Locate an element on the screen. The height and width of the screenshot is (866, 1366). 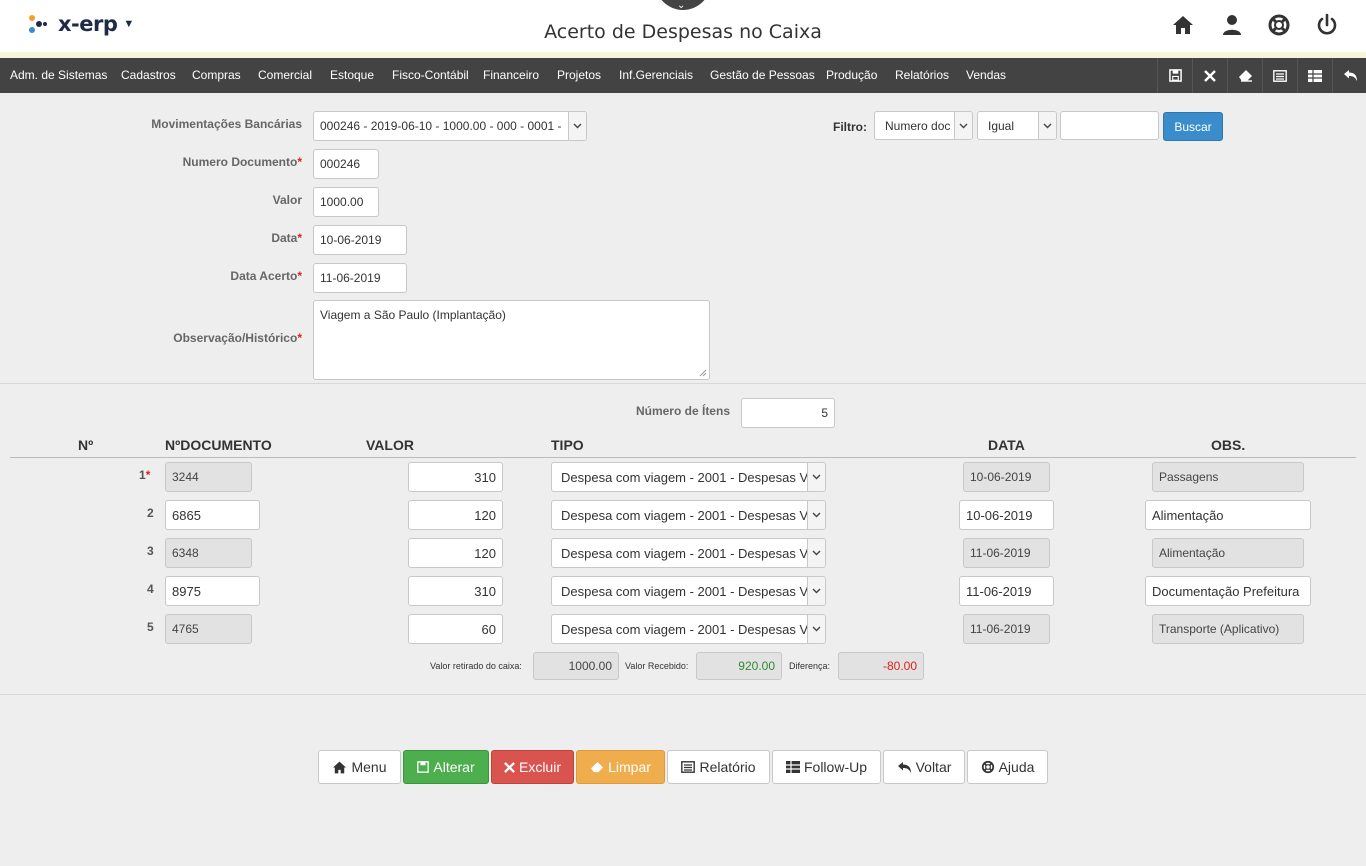
data-input: 10-06-2019 is located at coordinates (360, 240).